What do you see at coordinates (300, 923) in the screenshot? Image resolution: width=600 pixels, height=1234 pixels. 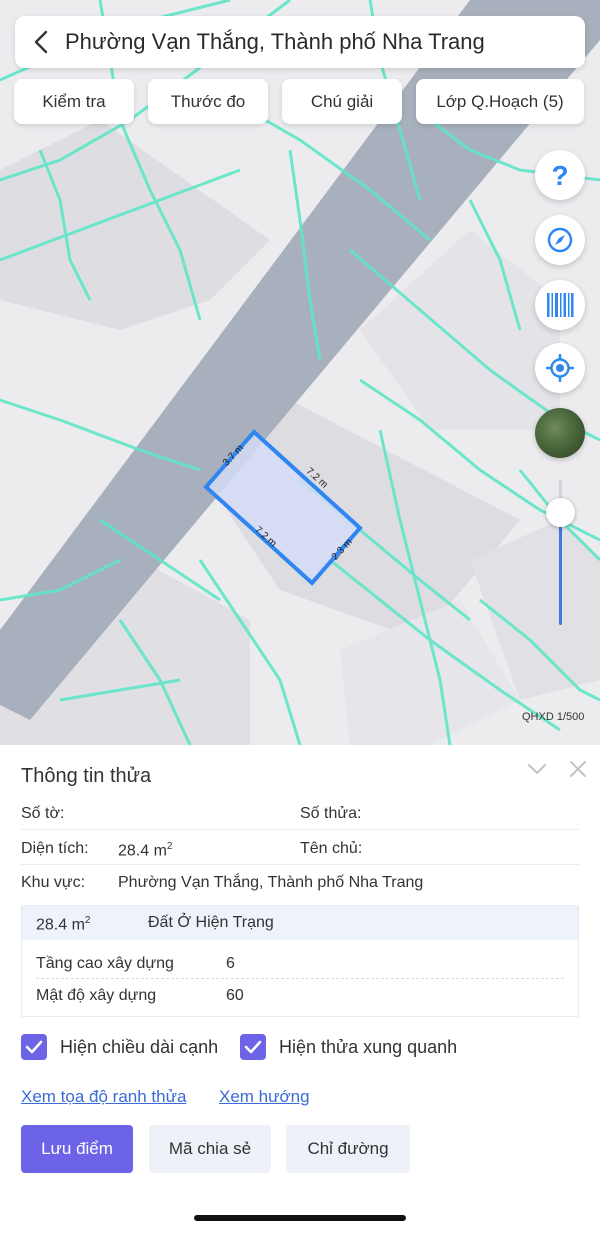 I see `land-use-header` at bounding box center [300, 923].